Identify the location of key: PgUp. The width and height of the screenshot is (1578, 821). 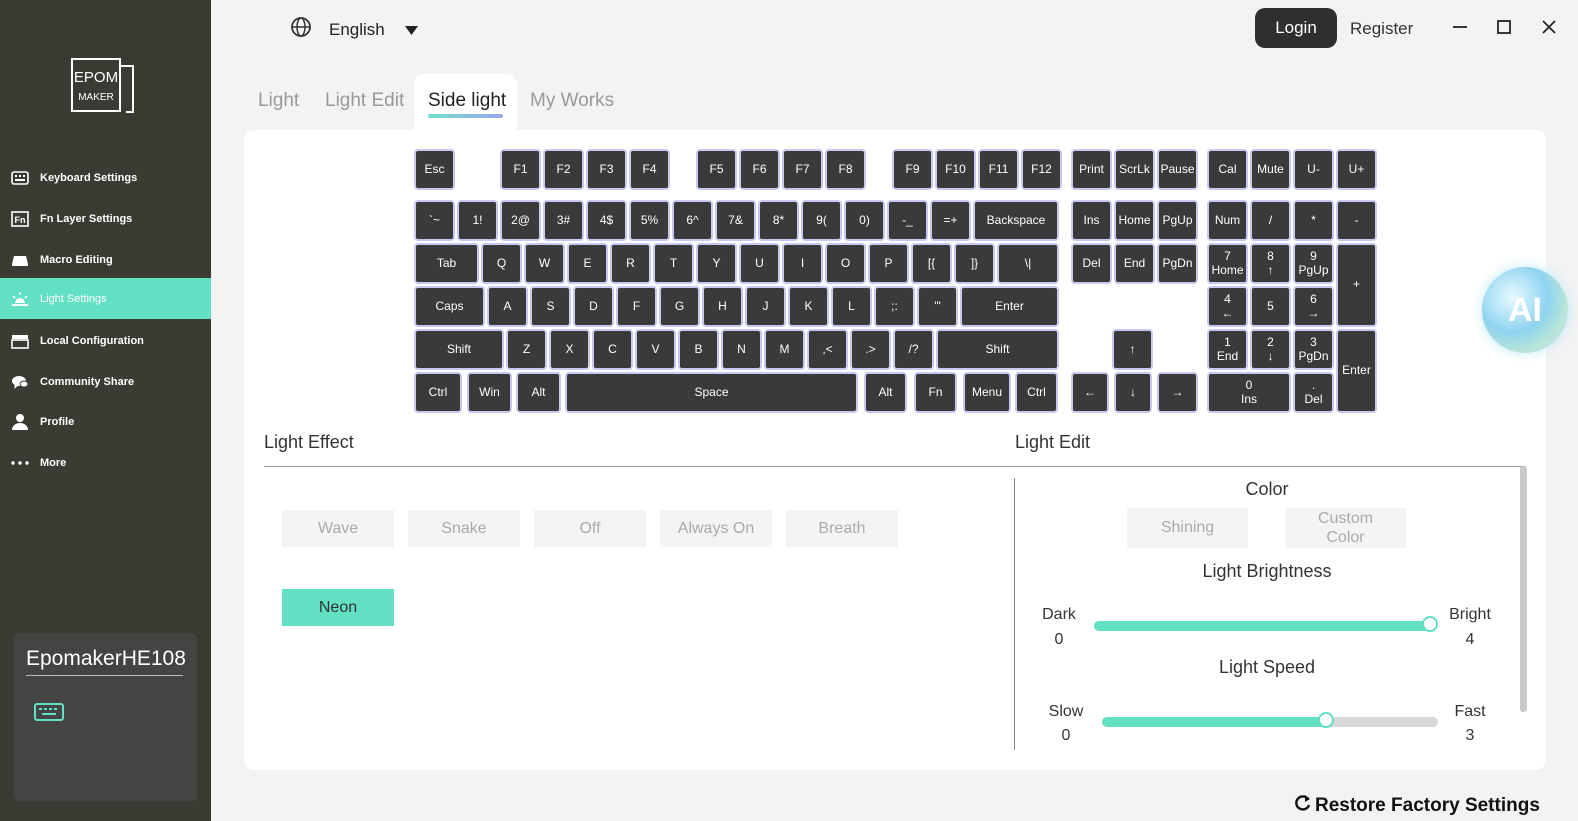
(1177, 220).